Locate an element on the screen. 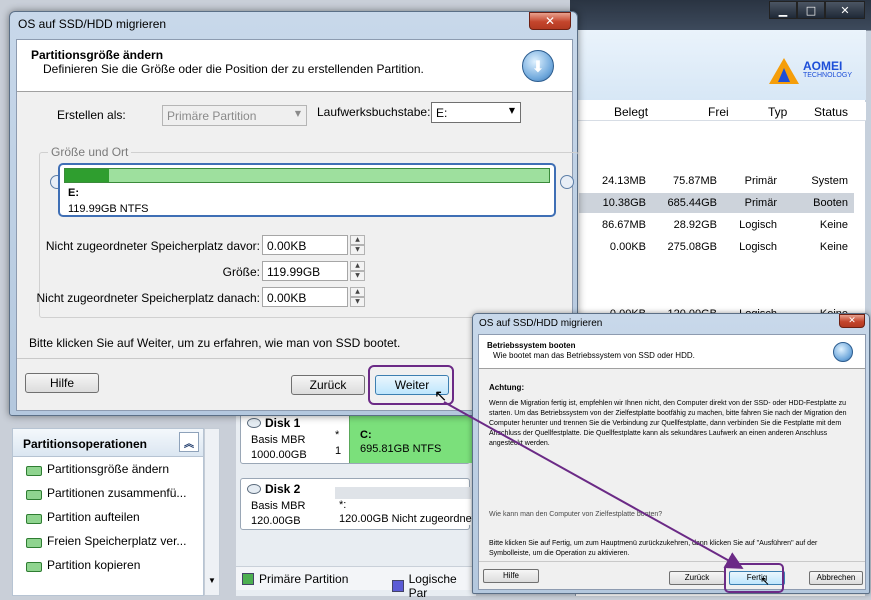  sidebar-scrollbar: ▼ is located at coordinates (212, 512).